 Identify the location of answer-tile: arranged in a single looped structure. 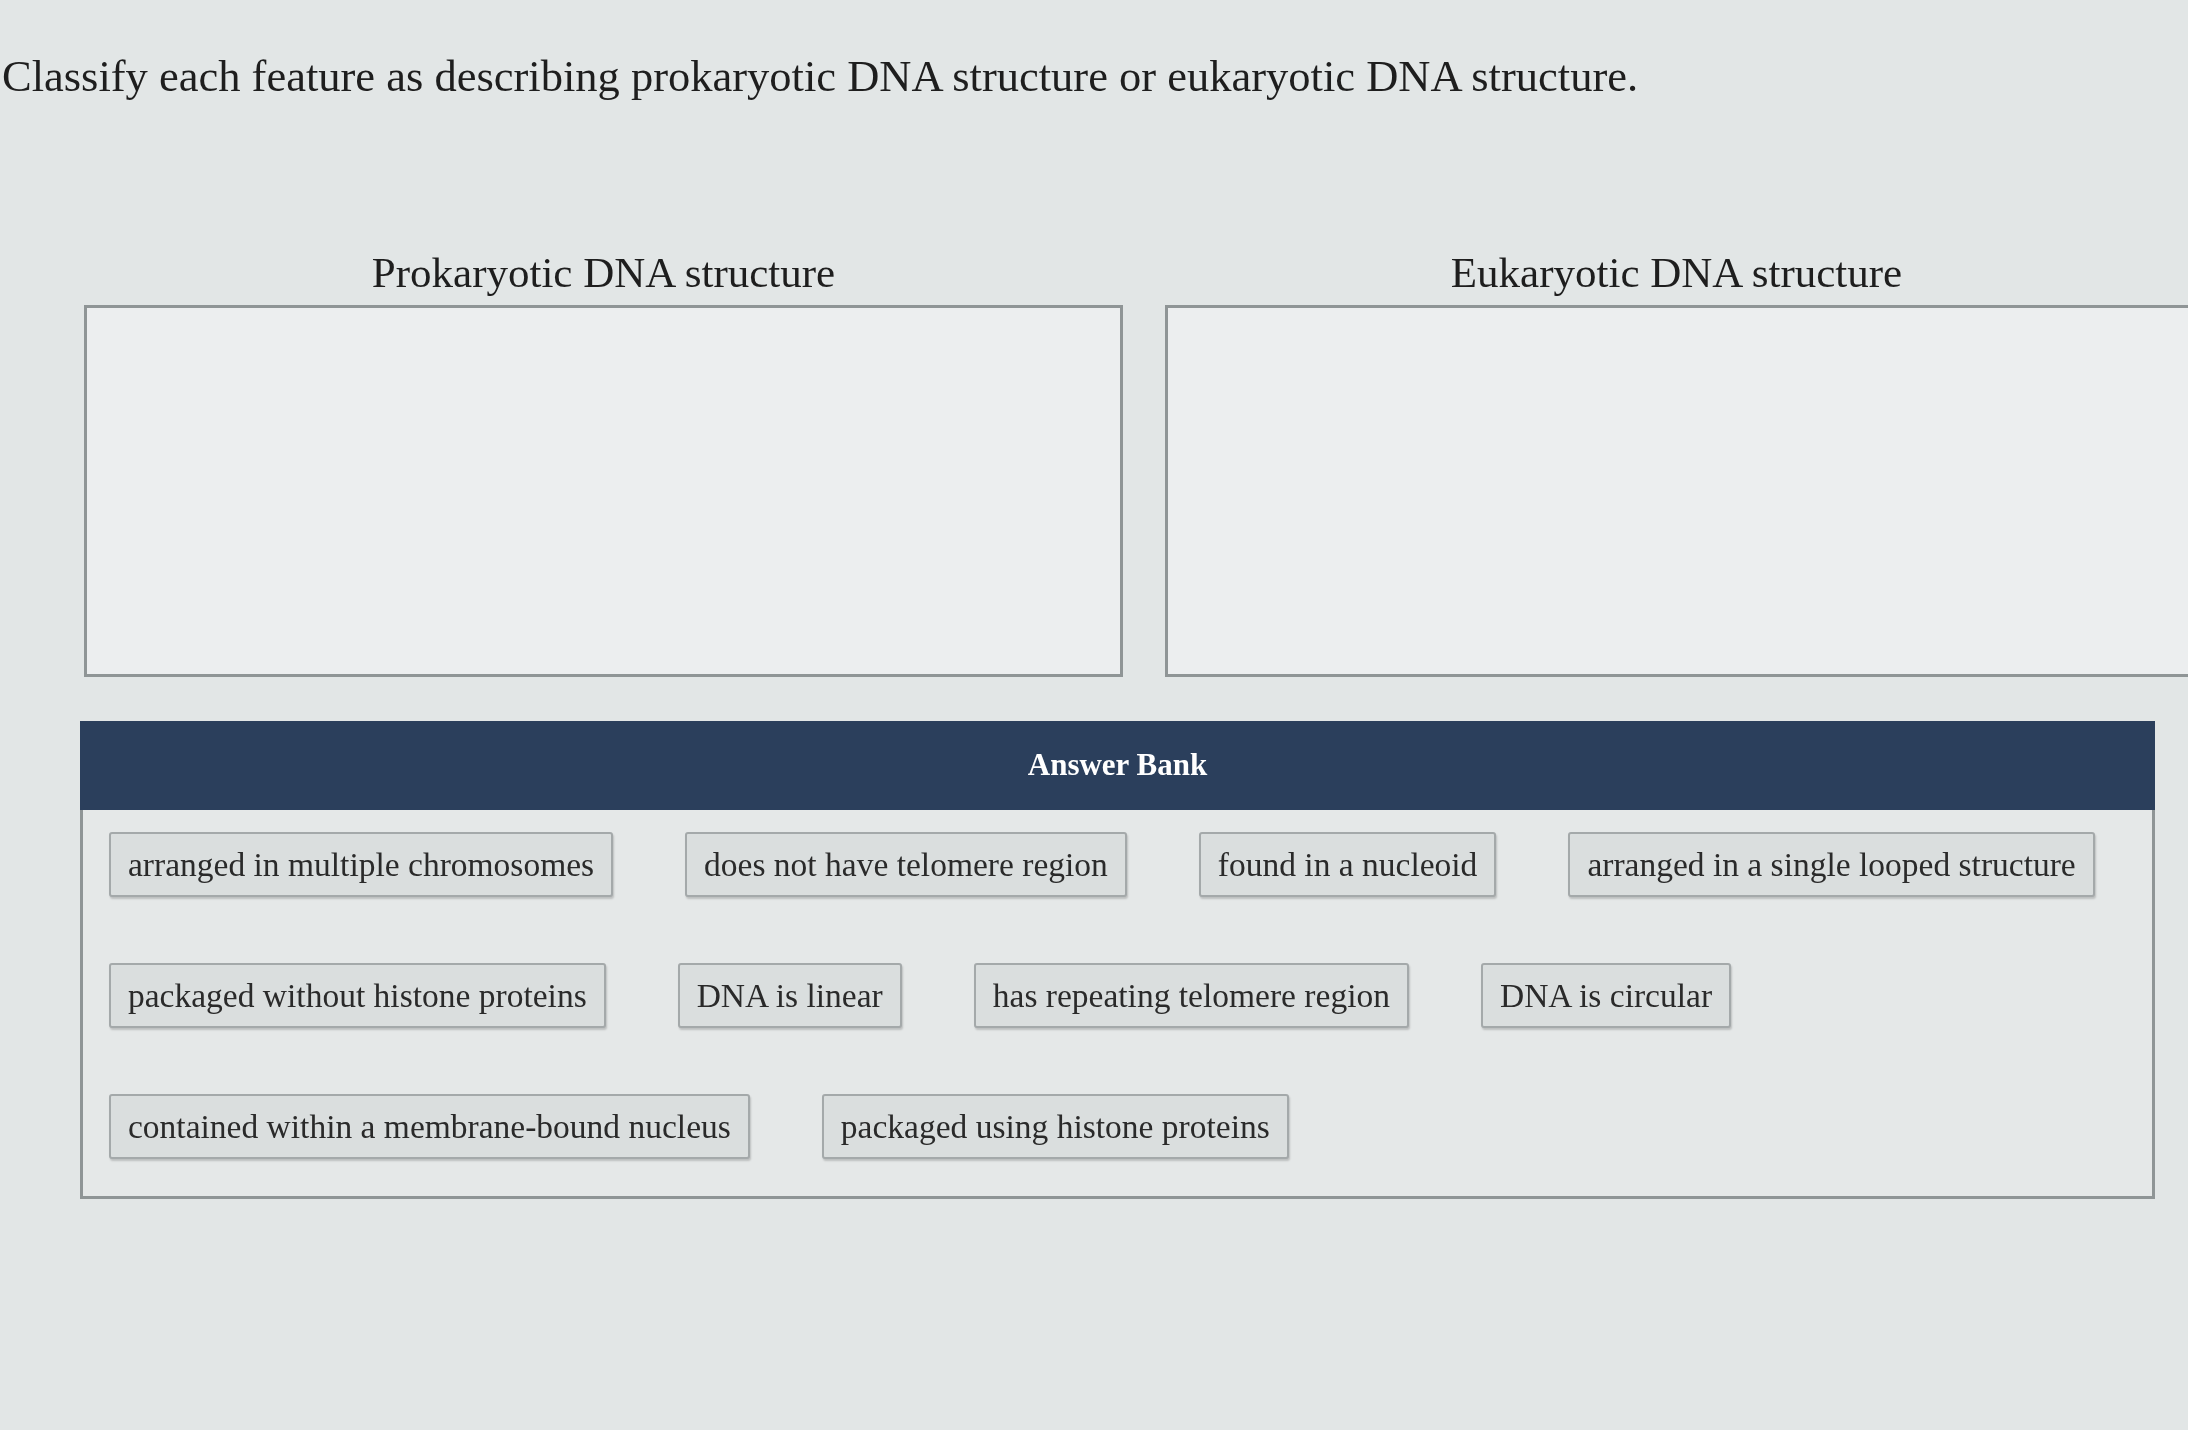
(1831, 864).